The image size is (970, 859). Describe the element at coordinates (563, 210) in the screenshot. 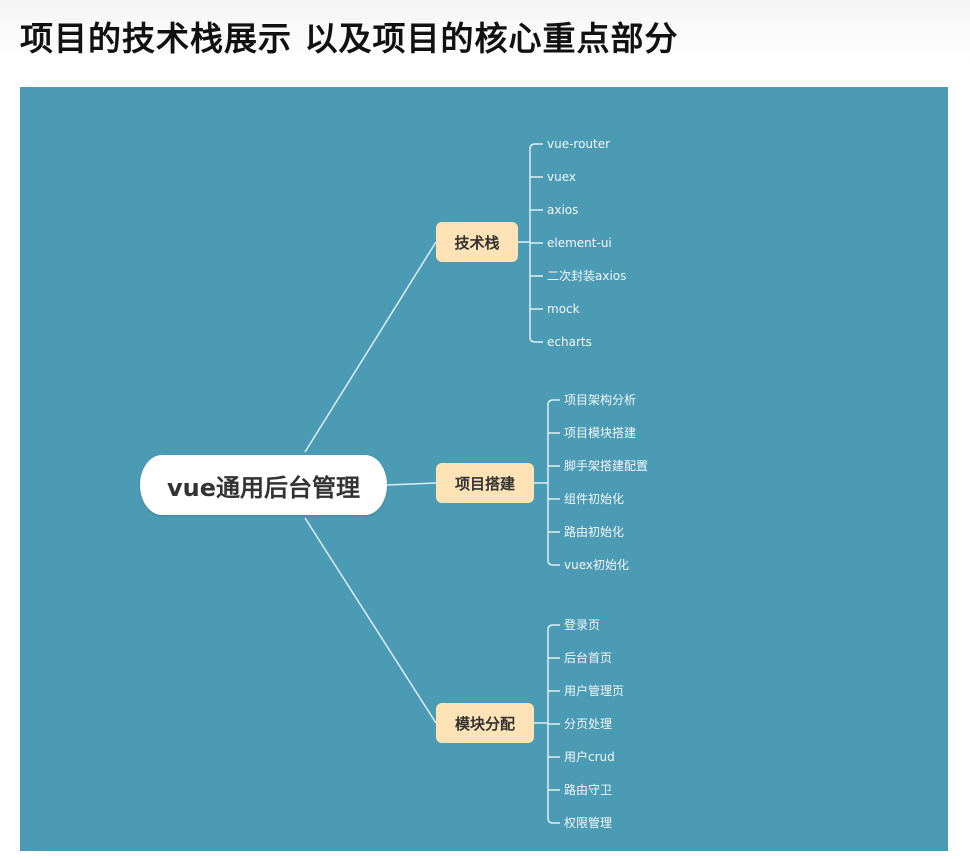

I see `mindmap-leaf-item: axios` at that location.